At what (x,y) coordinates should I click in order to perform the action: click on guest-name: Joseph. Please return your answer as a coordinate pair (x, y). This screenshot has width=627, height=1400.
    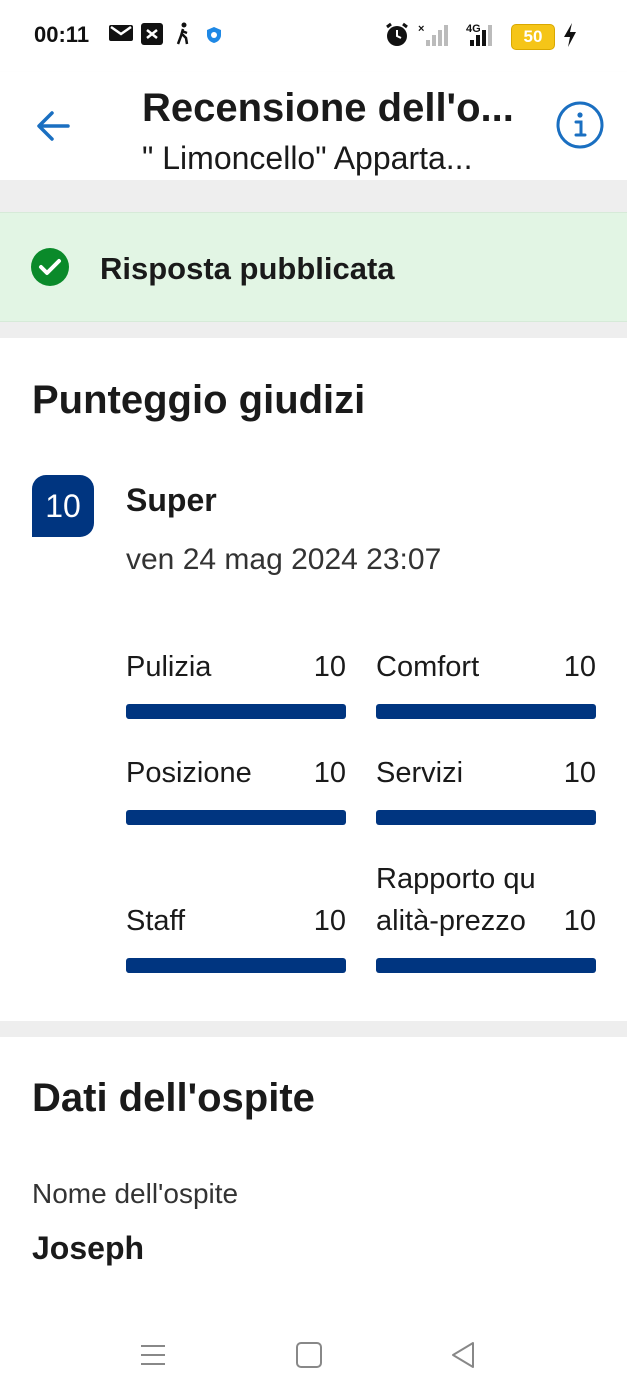
    Looking at the image, I should click on (88, 1248).